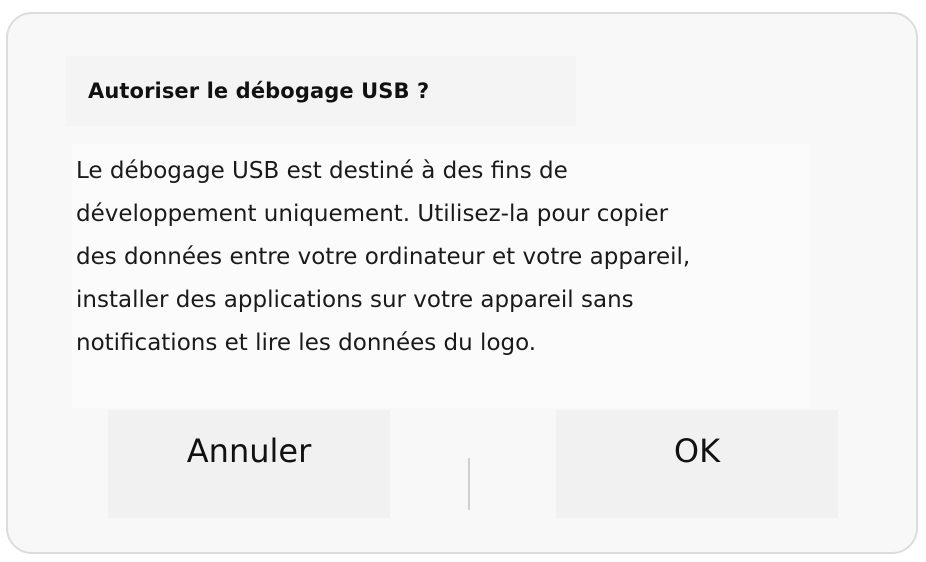  I want to click on button-divider, so click(469, 484).